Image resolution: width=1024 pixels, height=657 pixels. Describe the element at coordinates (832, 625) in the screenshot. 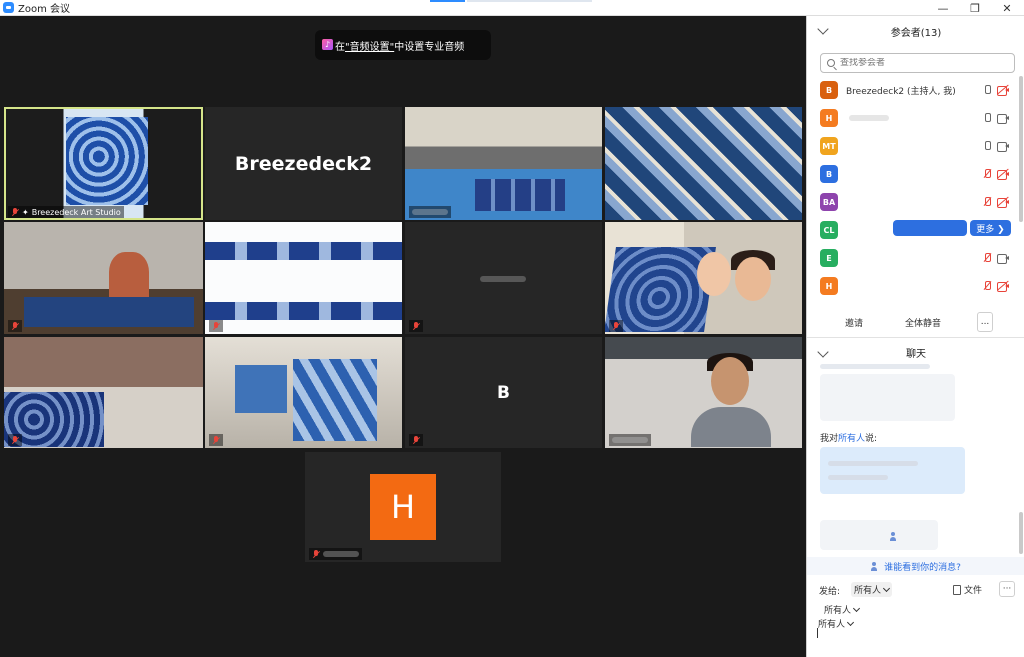

I see `recipient-option: 所有人` at that location.